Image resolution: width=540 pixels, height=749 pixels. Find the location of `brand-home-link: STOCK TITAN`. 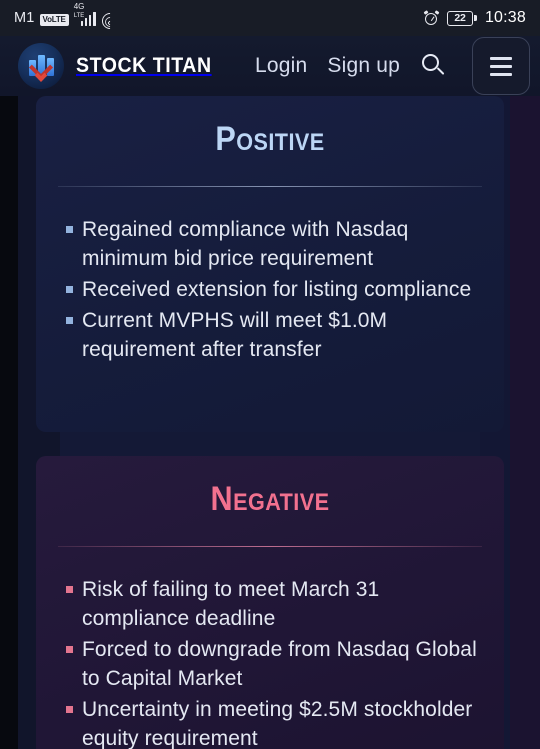

brand-home-link: STOCK TITAN is located at coordinates (120, 66).